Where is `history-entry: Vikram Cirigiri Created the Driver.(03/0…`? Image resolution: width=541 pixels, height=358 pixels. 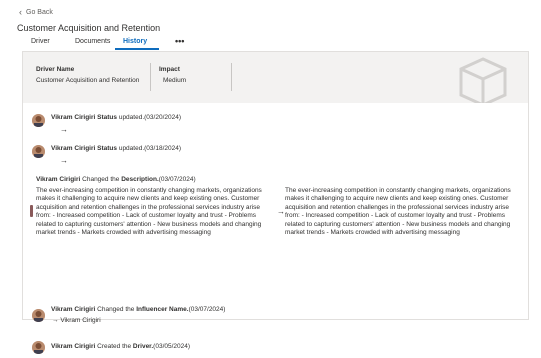 history-entry: Vikram Cirigiri Created the Driver.(03/0… is located at coordinates (276, 348).